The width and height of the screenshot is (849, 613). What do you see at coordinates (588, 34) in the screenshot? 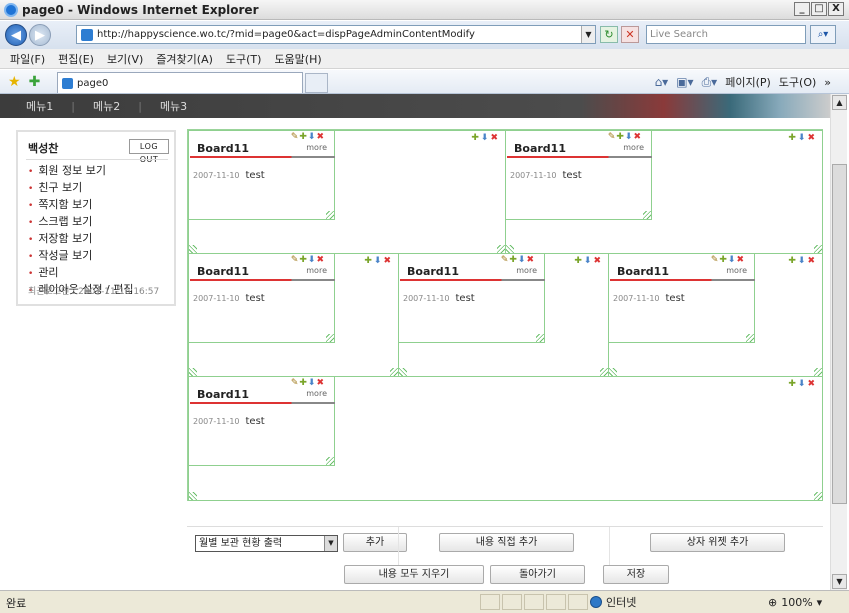
I see `url-dropdown-icon: ▼` at bounding box center [588, 34].